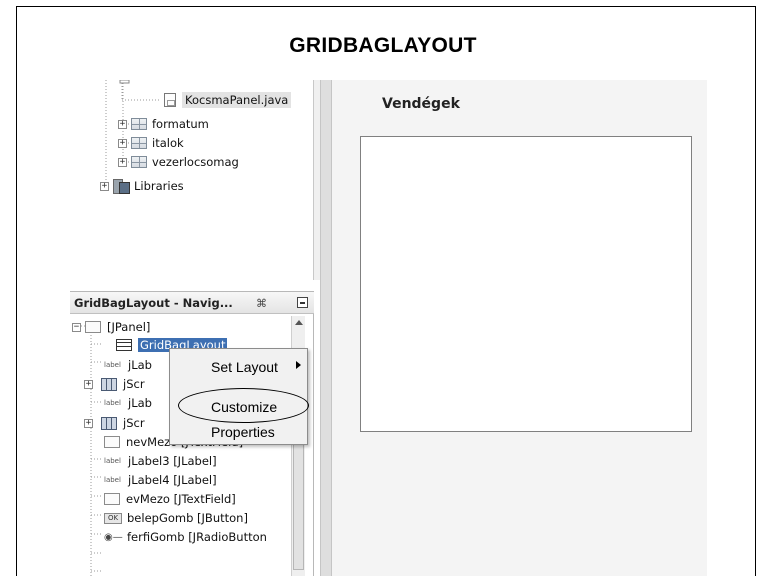 This screenshot has width=766, height=576. What do you see at coordinates (299, 322) in the screenshot?
I see `scroll-up-icon` at bounding box center [299, 322].